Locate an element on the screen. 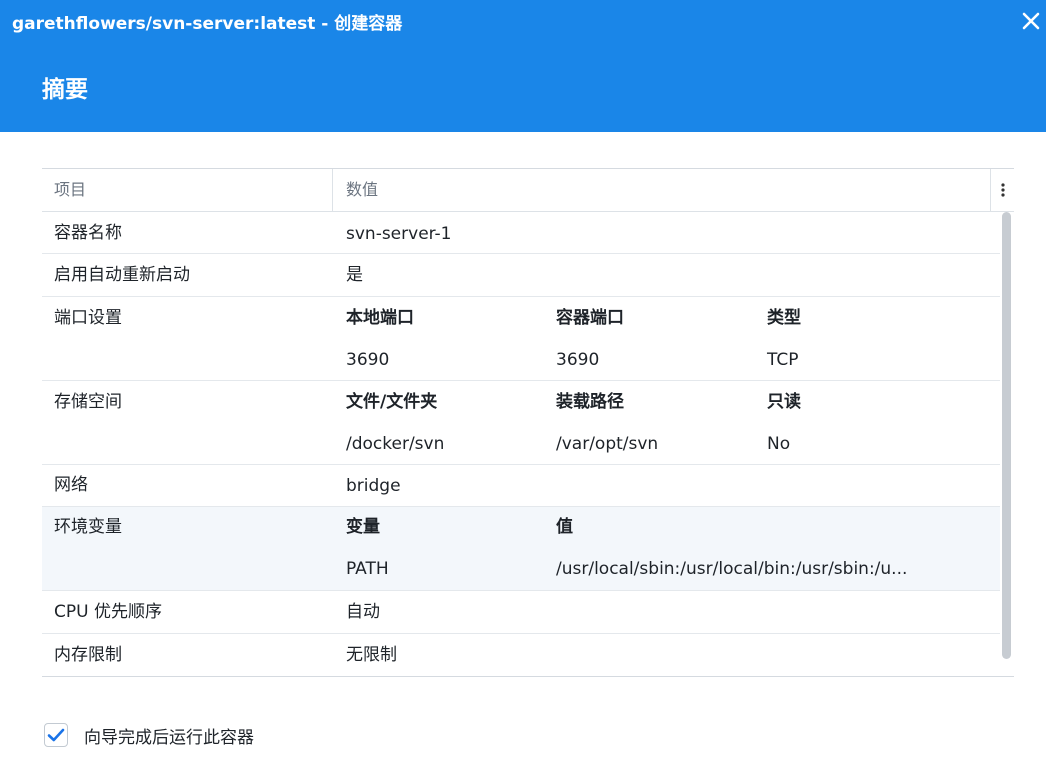 The image size is (1046, 772). row-value: bridge is located at coordinates (373, 486).